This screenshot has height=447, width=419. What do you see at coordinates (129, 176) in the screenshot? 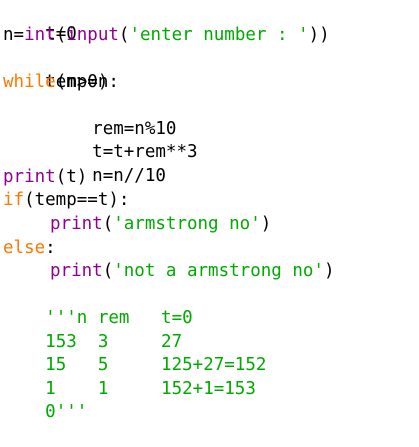
I see `code-token: n=n//10` at bounding box center [129, 176].